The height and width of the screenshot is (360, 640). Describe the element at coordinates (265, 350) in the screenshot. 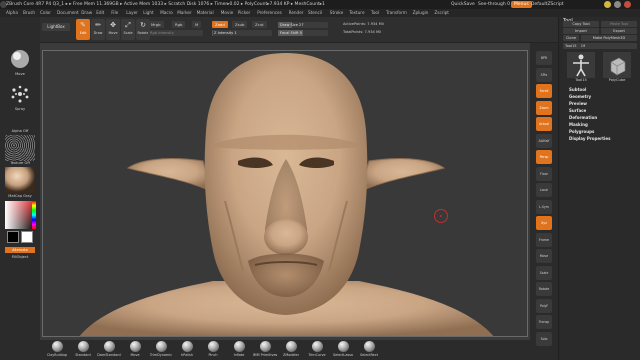

I see `brush-imm-primitives: IMM Primitives` at that location.